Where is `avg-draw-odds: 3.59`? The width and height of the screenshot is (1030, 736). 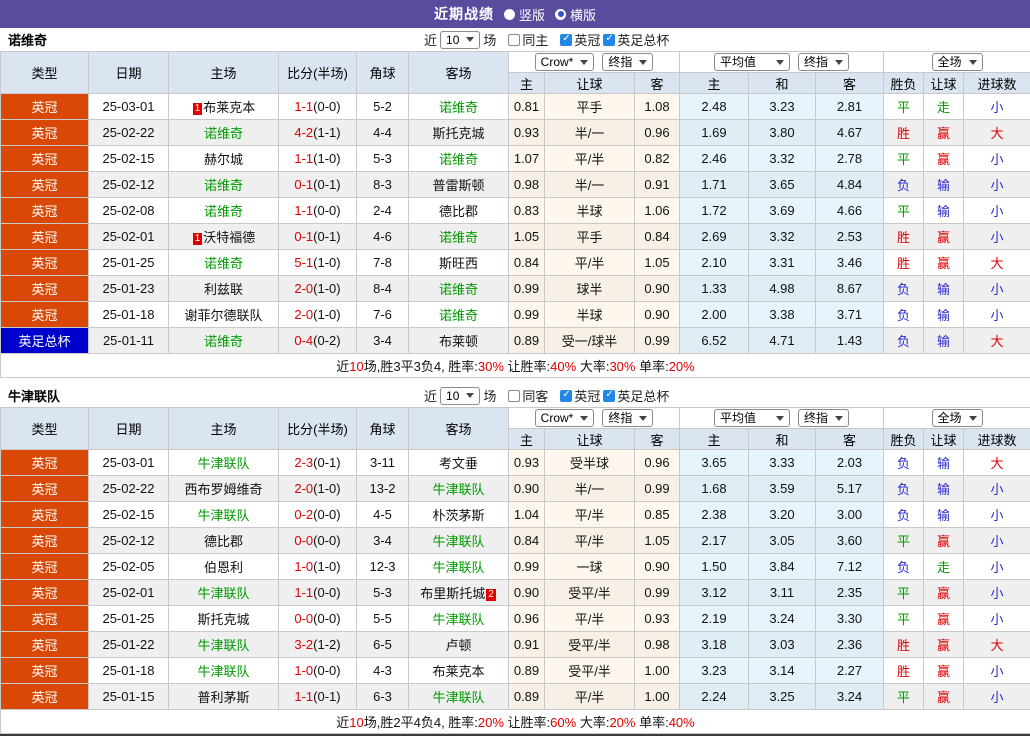 avg-draw-odds: 3.59 is located at coordinates (782, 489).